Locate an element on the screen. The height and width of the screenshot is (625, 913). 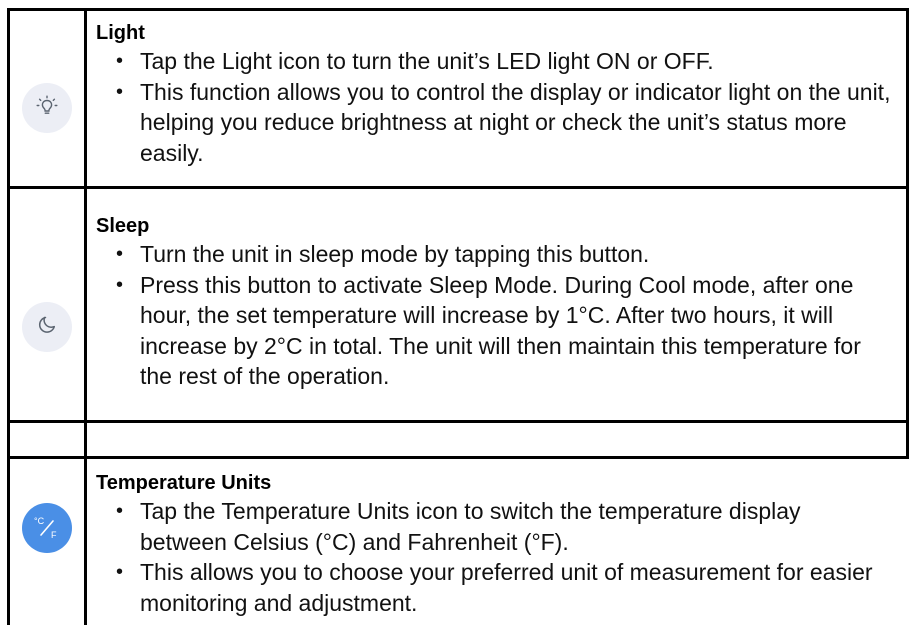
celsius-label: °C is located at coordinates (39, 521).